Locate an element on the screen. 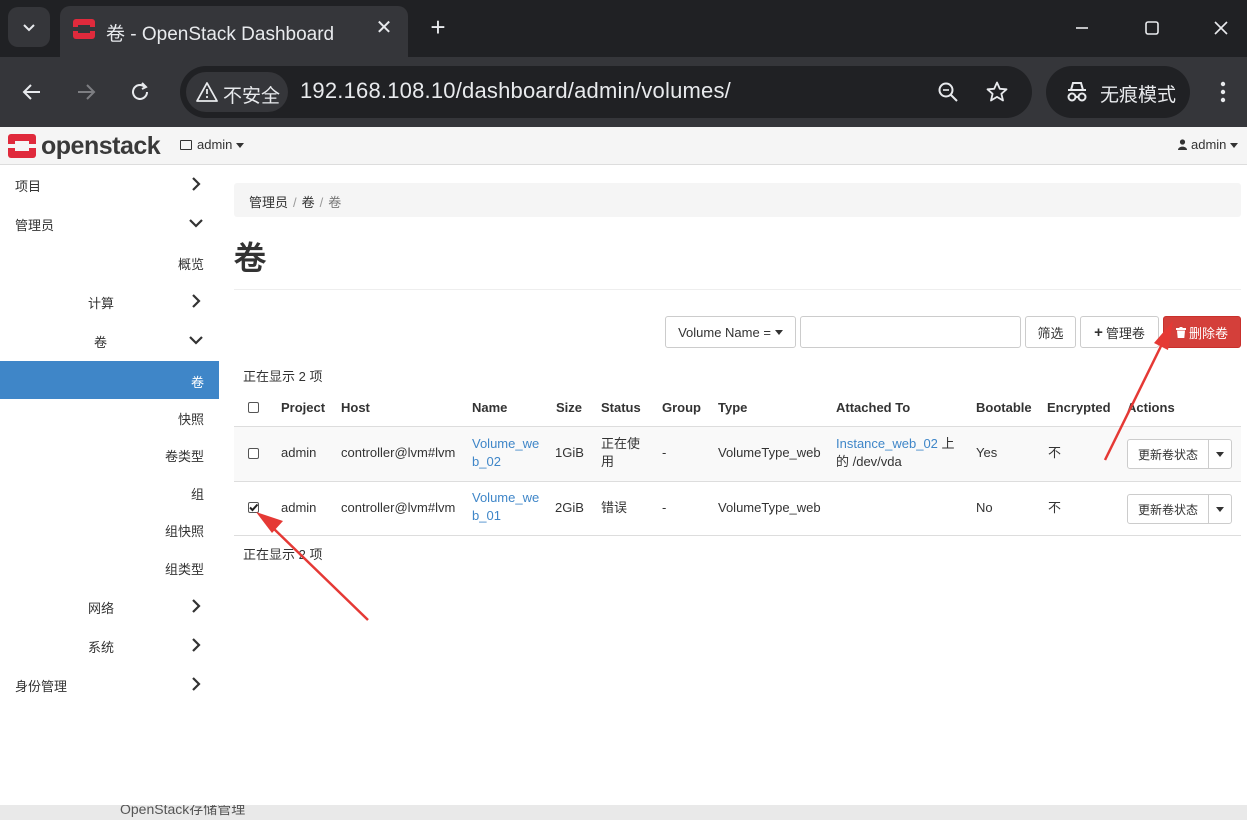 This screenshot has height=820, width=1247. column-header-actions: Actions is located at coordinates (1151, 407).